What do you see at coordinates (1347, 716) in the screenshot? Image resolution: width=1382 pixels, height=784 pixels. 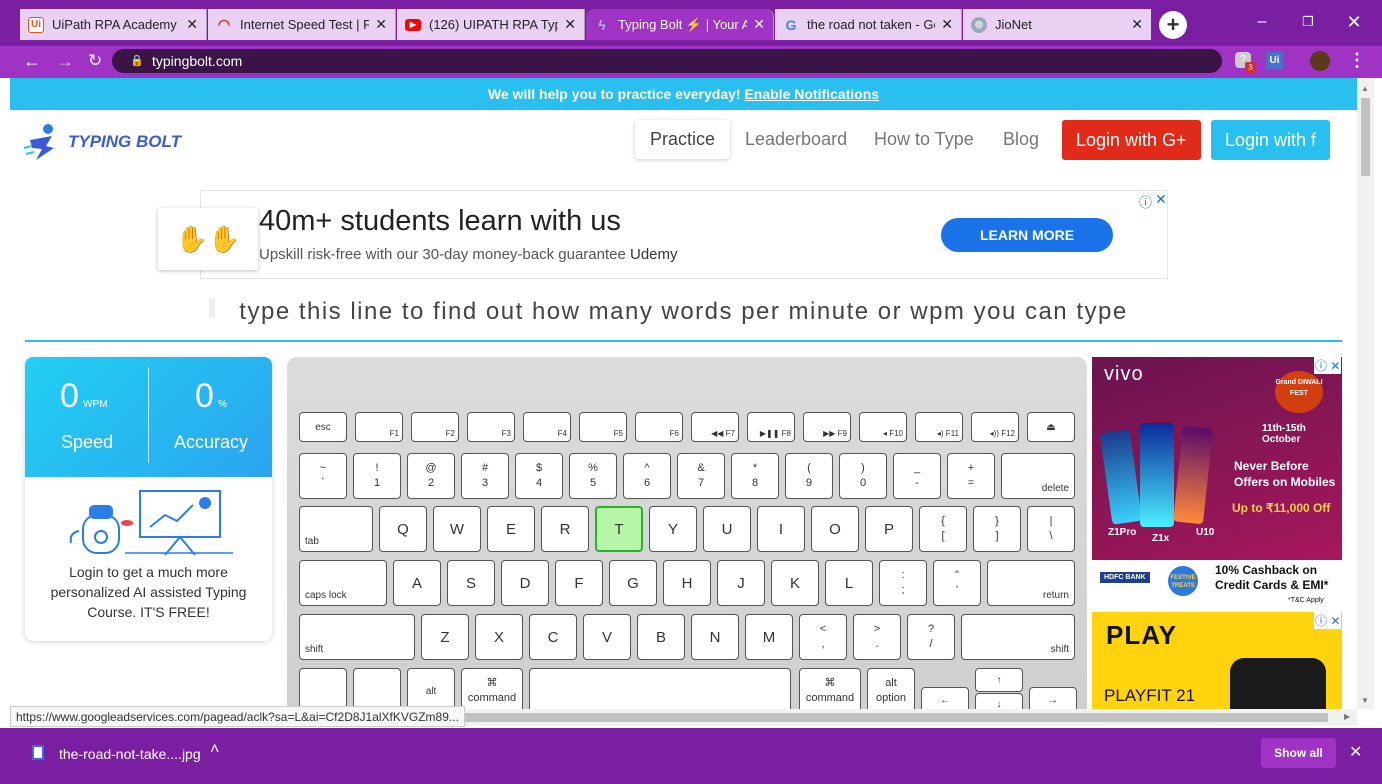 I see `scroll-right-icon: ▶` at bounding box center [1347, 716].